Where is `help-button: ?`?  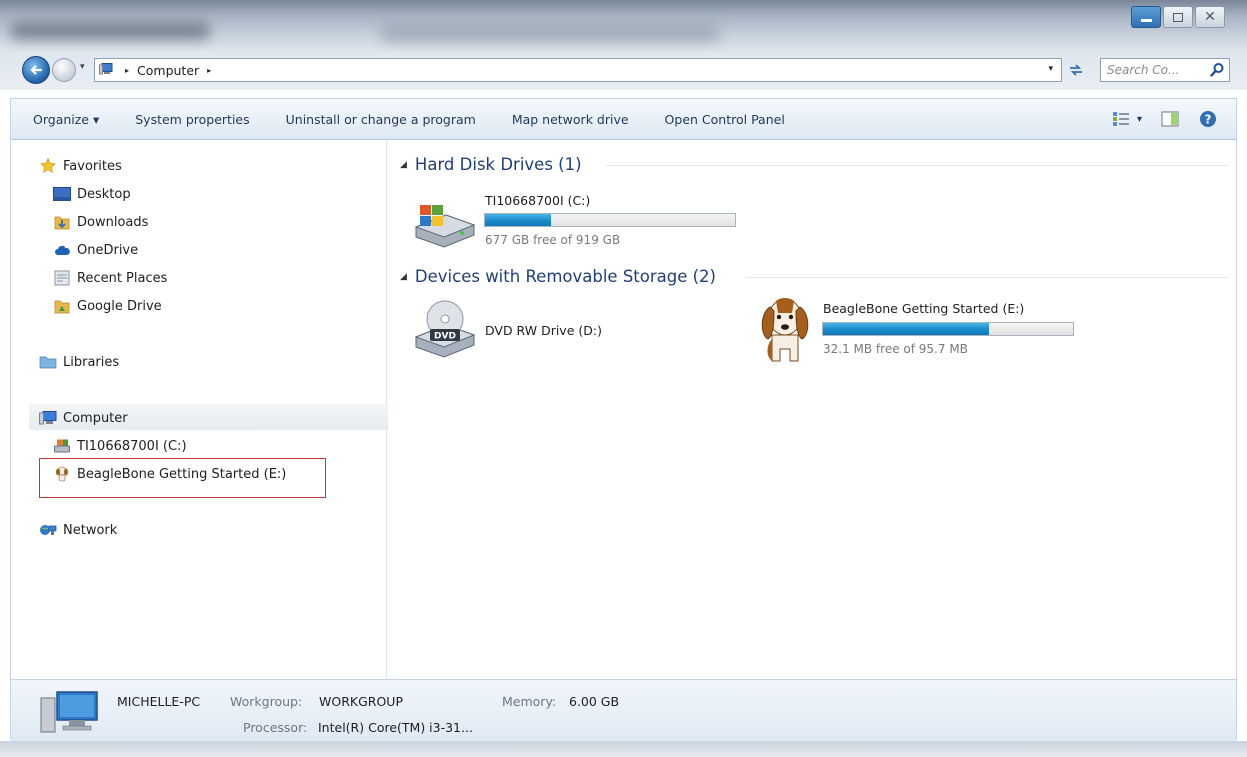
help-button: ? is located at coordinates (1208, 119).